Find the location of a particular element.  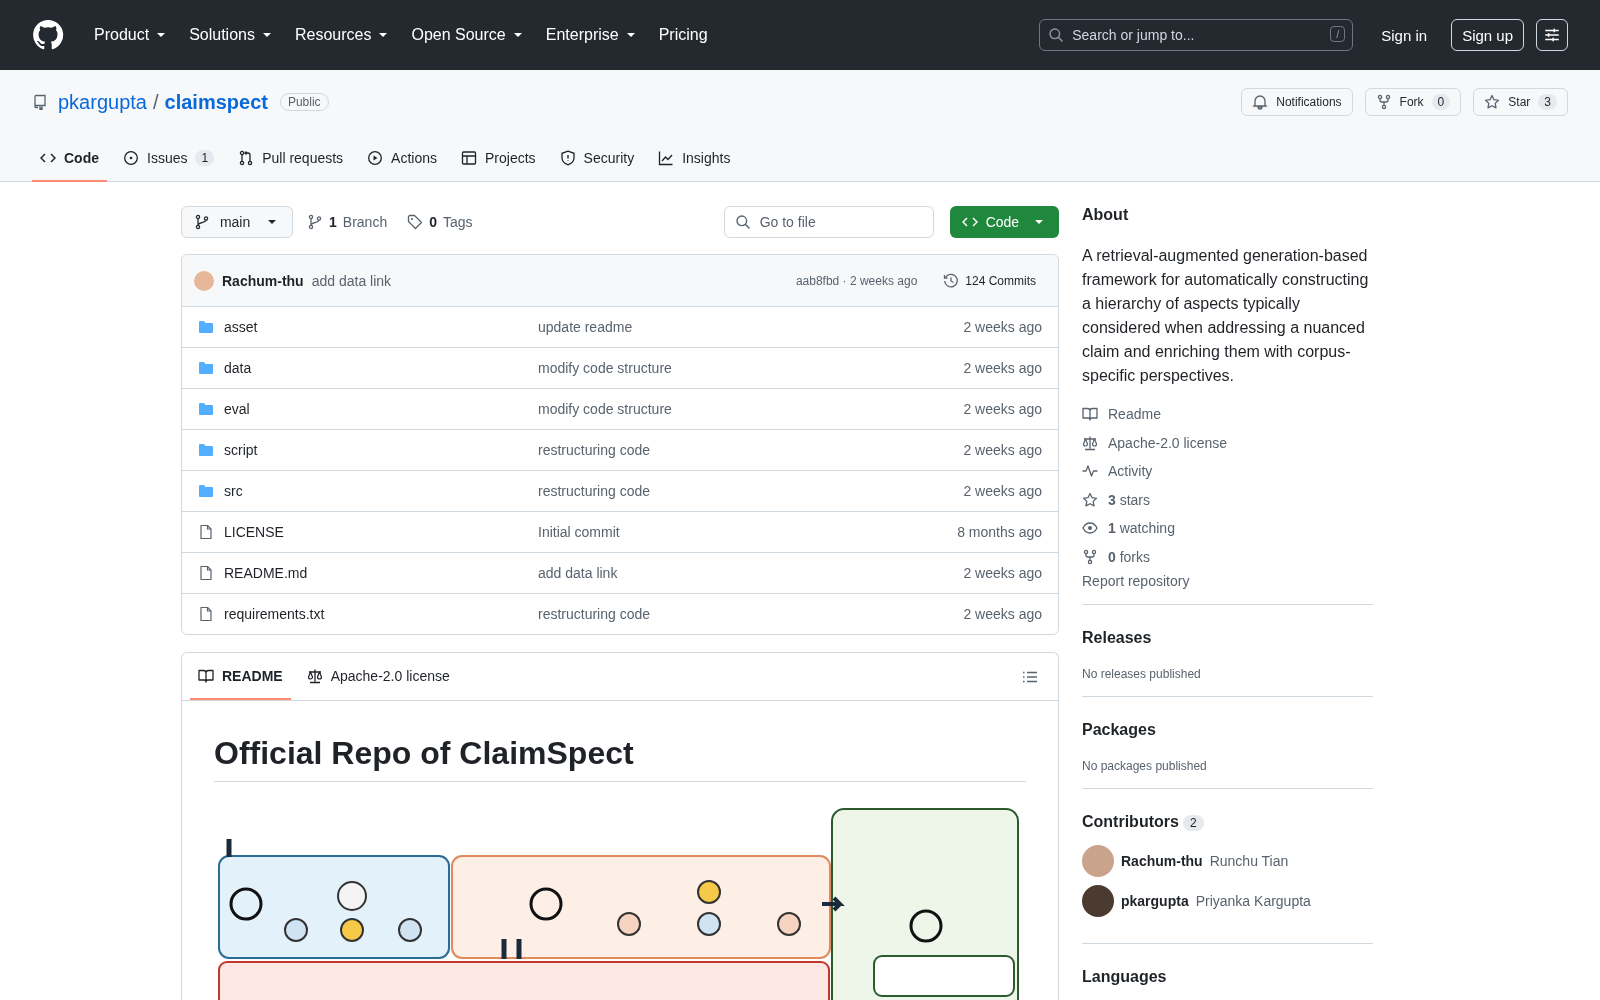

nav-menu-button: Pricing is located at coordinates (683, 35).